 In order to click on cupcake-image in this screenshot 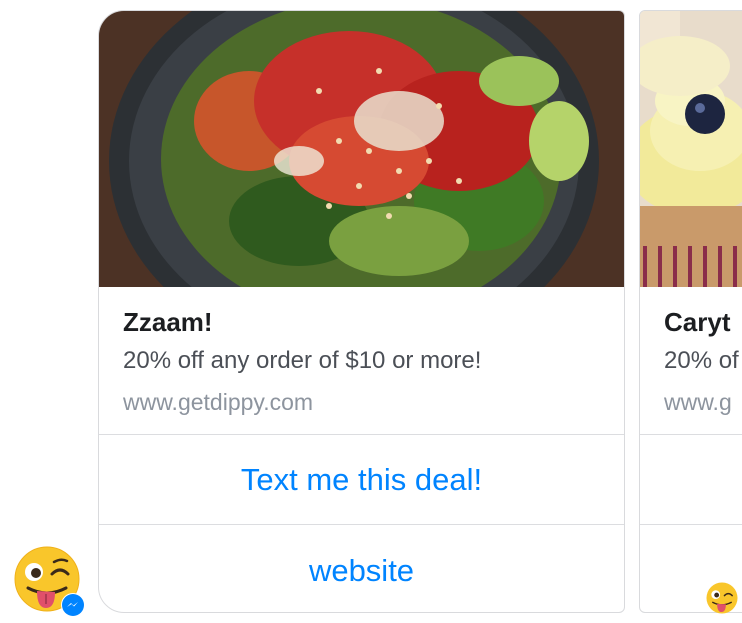, I will do `click(691, 149)`.